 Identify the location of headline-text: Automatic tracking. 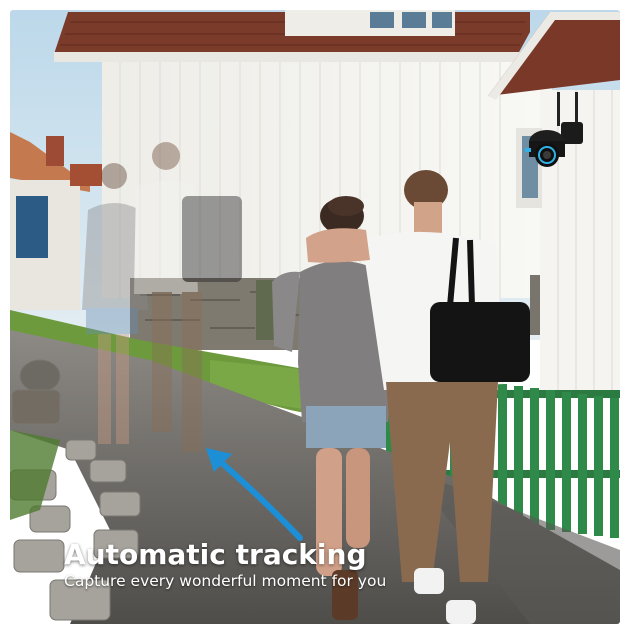
(215, 554).